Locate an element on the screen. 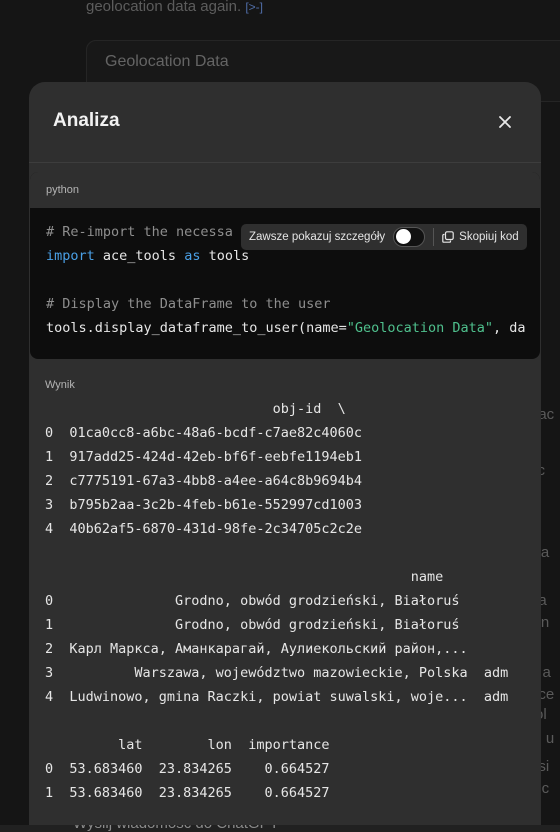 The width and height of the screenshot is (560, 832). code-language-label: python is located at coordinates (63, 190).